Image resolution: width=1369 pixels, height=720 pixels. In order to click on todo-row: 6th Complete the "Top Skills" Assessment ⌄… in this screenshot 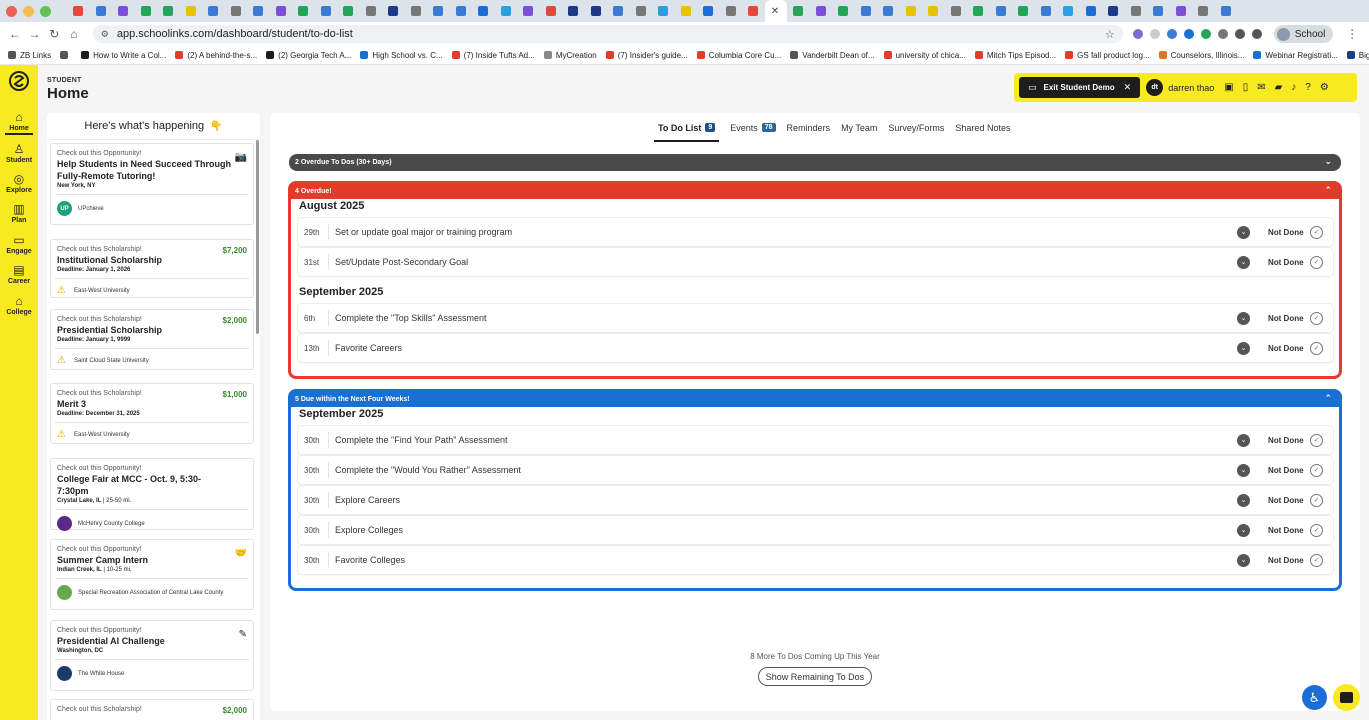, I will do `click(815, 318)`.